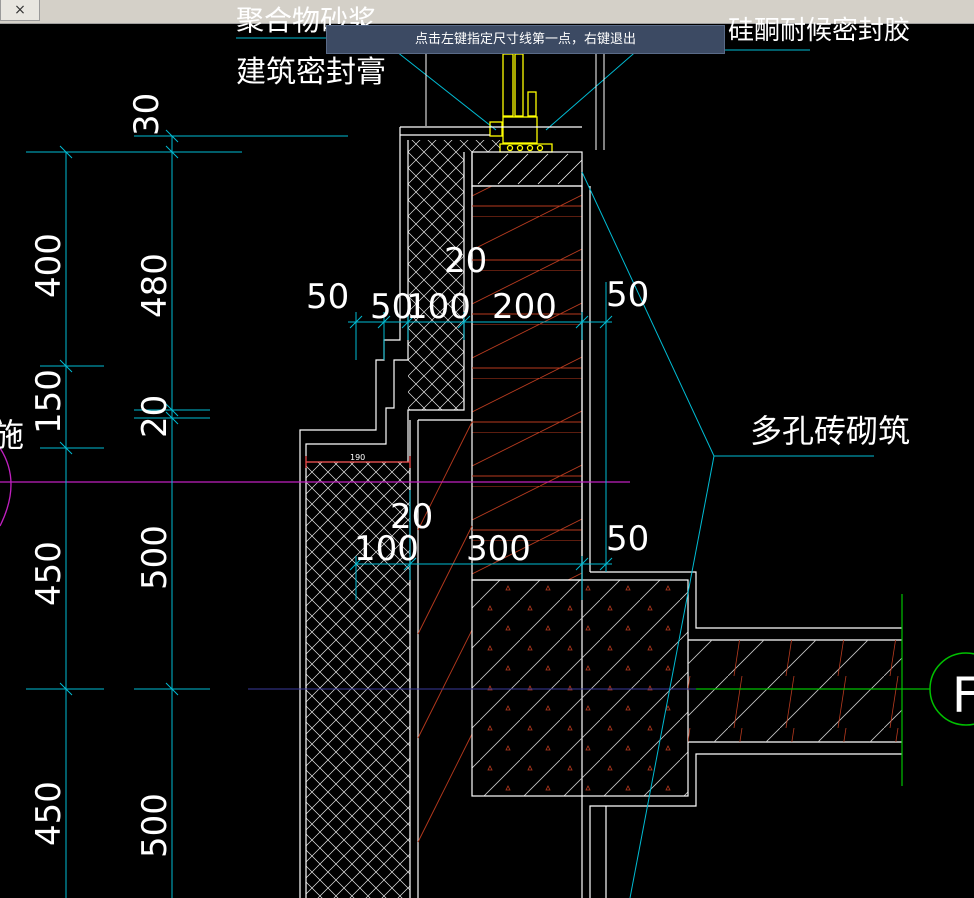 The image size is (974, 898). I want to click on dim-100-lower: 100, so click(386, 549).